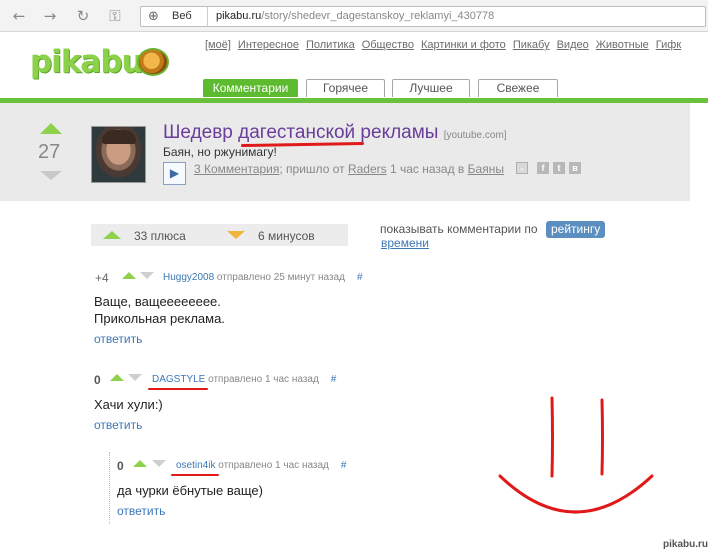 The height and width of the screenshot is (552, 708). I want to click on story-thumbnail, so click(118, 154).